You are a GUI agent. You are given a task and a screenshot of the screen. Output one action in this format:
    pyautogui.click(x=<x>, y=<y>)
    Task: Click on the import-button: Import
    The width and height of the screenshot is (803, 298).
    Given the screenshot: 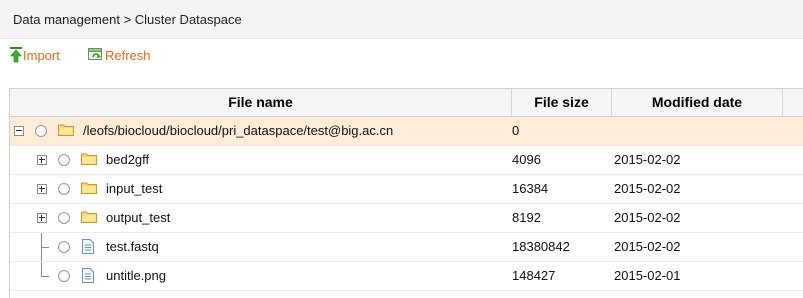 What is the action you would take?
    pyautogui.click(x=35, y=55)
    